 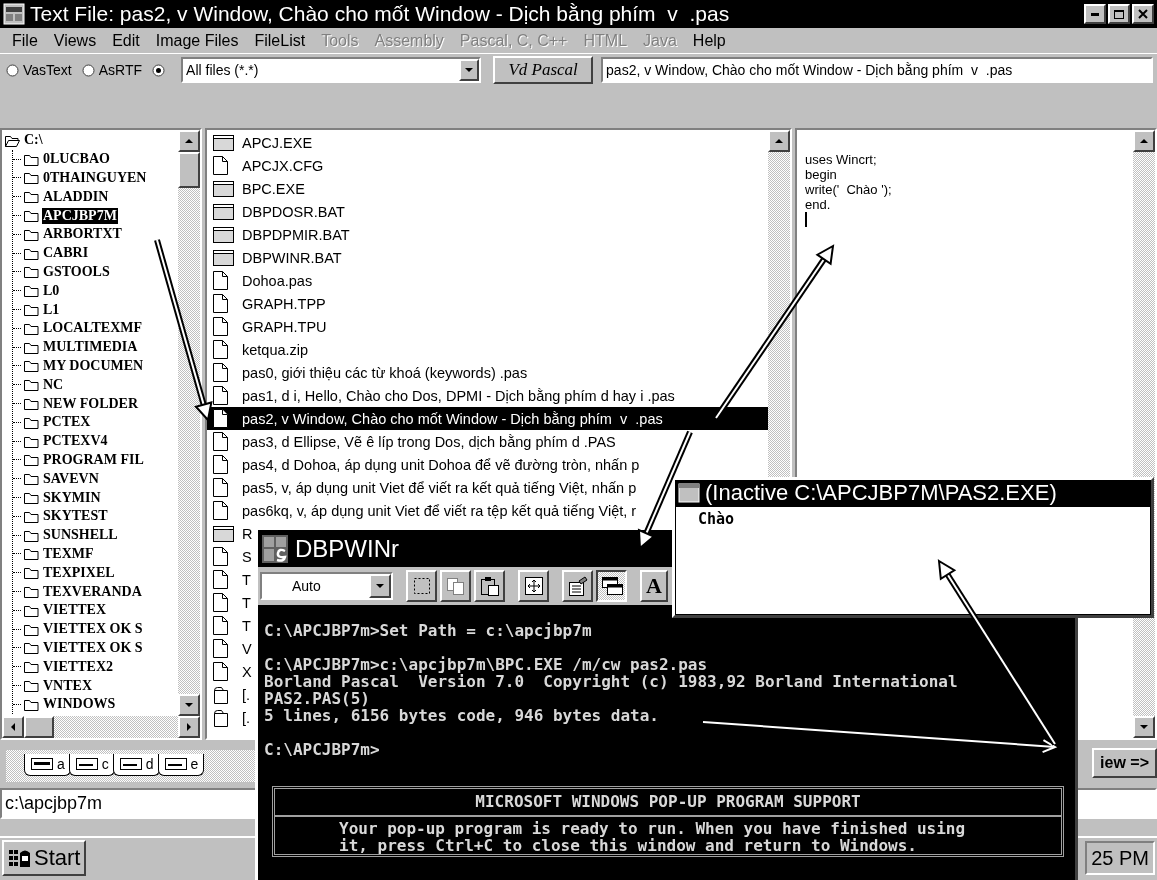 What do you see at coordinates (231, 533) in the screenshot?
I see `file-row: R` at bounding box center [231, 533].